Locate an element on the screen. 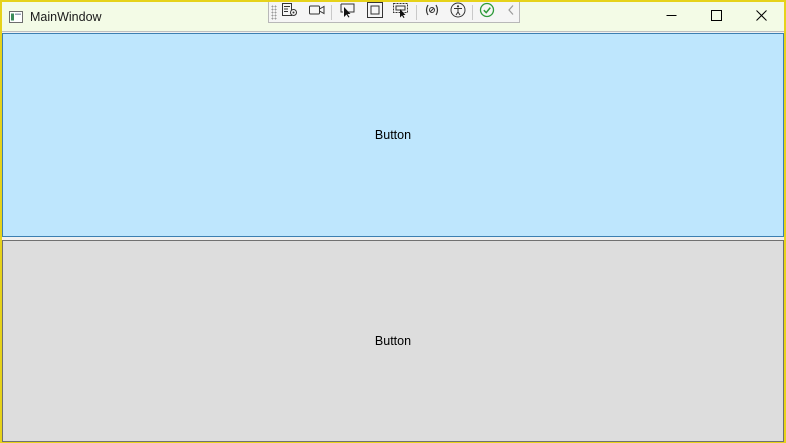 Image resolution: width=786 pixels, height=443 pixels. live-visual-tree-button is located at coordinates (290, 12).